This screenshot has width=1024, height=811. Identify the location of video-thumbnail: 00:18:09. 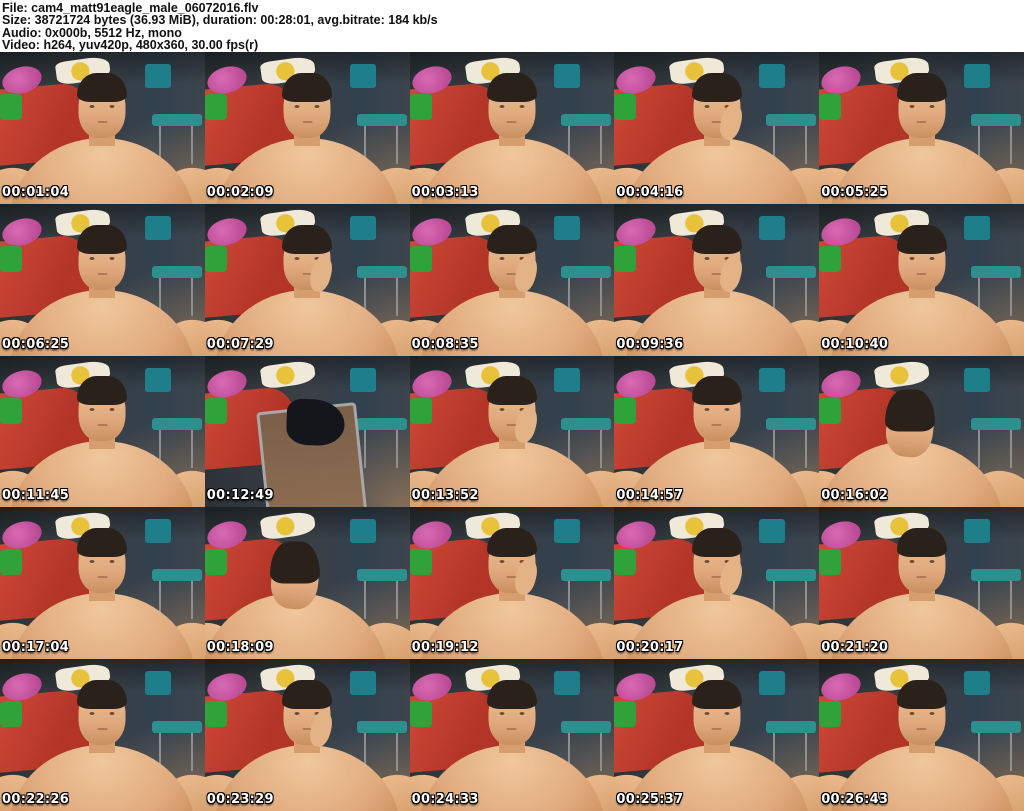
(307, 583).